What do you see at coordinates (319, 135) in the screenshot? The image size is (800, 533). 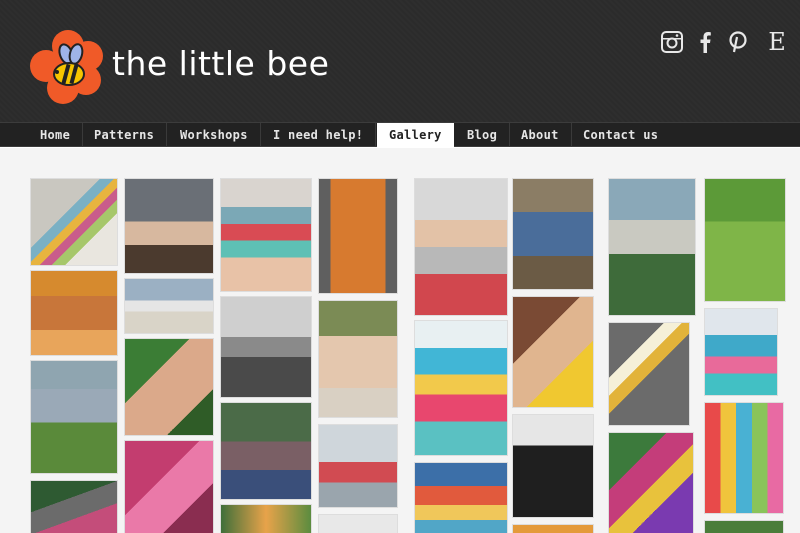 I see `nav-help: I need help!` at bounding box center [319, 135].